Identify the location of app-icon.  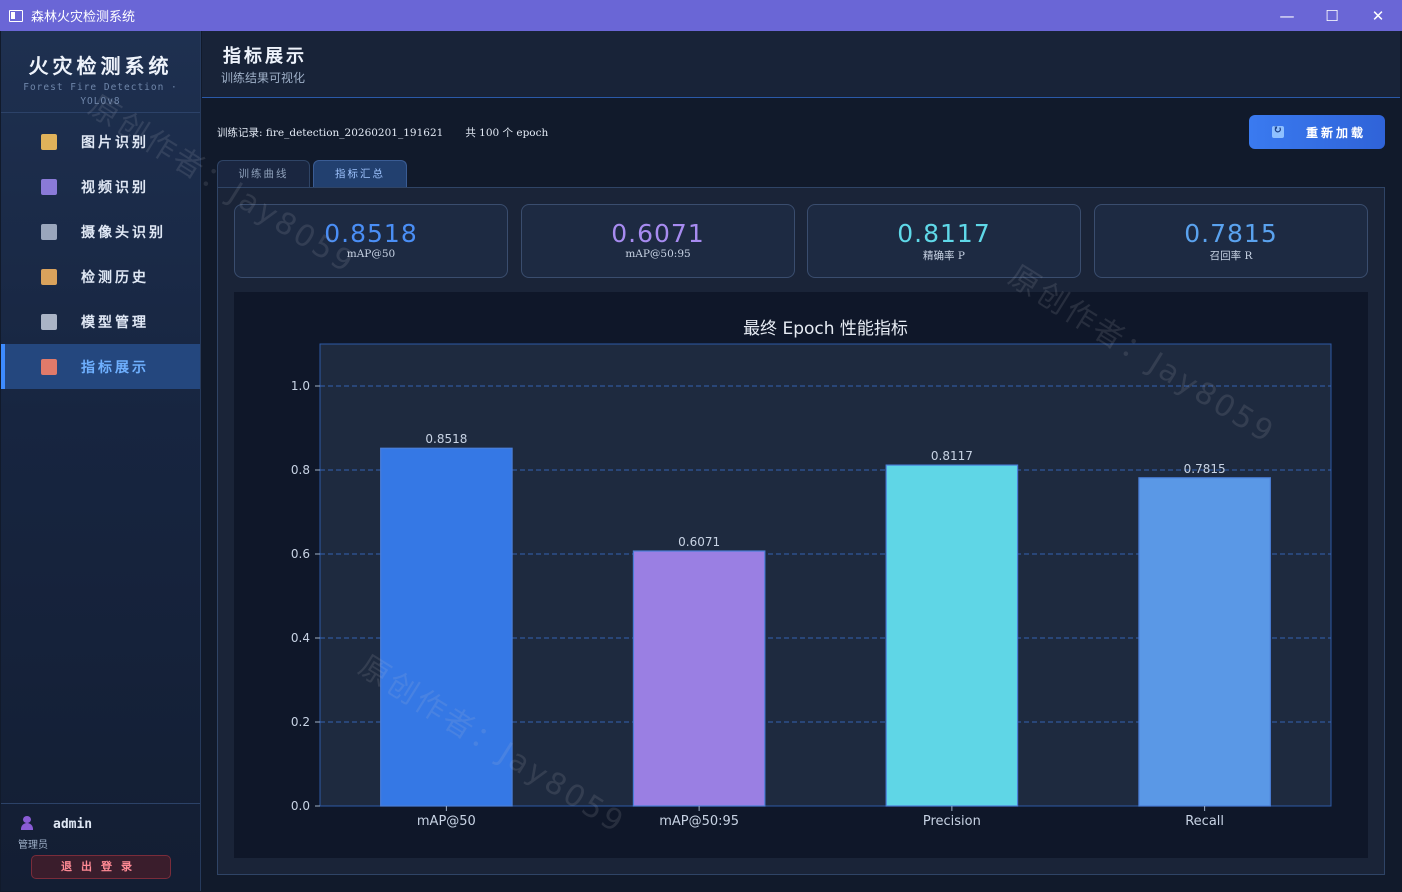
(16, 15).